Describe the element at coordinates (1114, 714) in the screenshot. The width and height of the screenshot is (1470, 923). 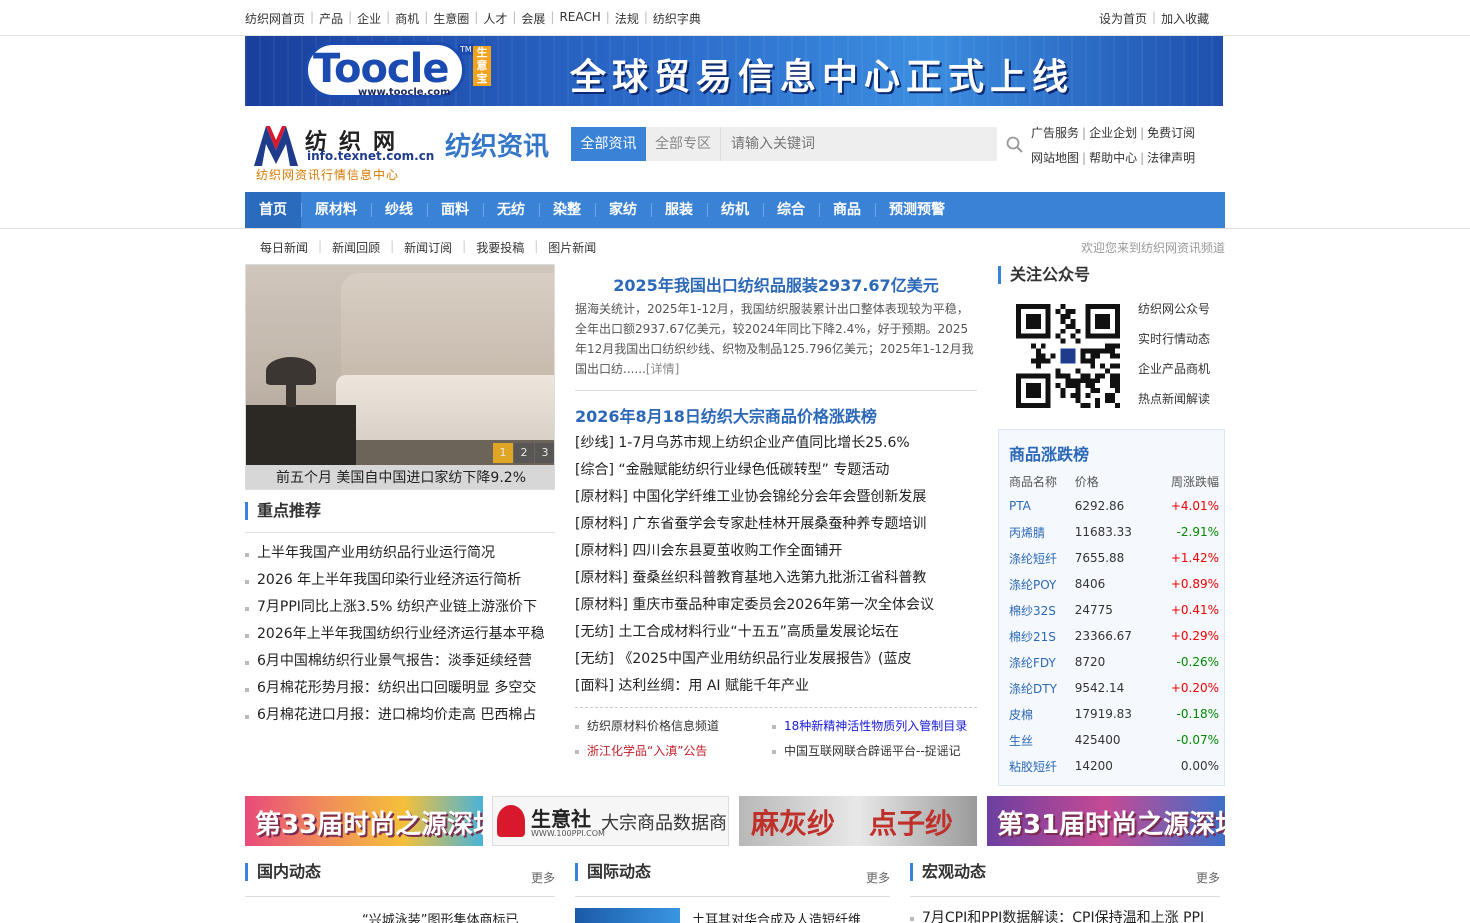
I see `price-row: 皮棉 17919.83 -0.18%` at that location.